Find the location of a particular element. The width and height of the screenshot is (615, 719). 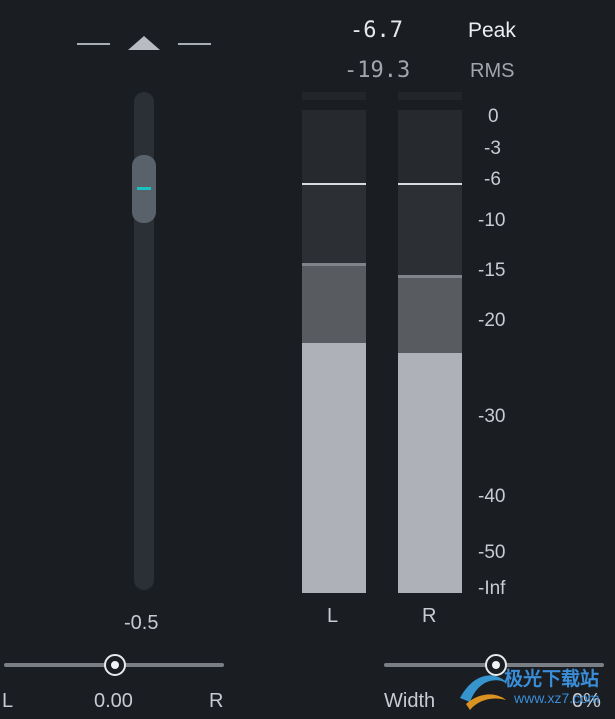

meter-l-rms-bar is located at coordinates (334, 468).